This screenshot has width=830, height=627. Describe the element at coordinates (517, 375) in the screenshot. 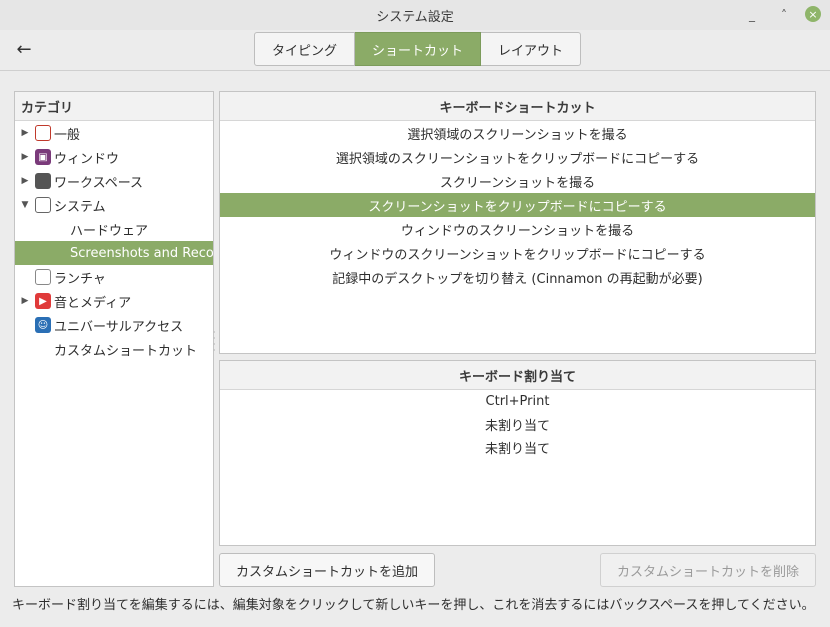

I see `assignment-heading: キーボード割り当て` at that location.